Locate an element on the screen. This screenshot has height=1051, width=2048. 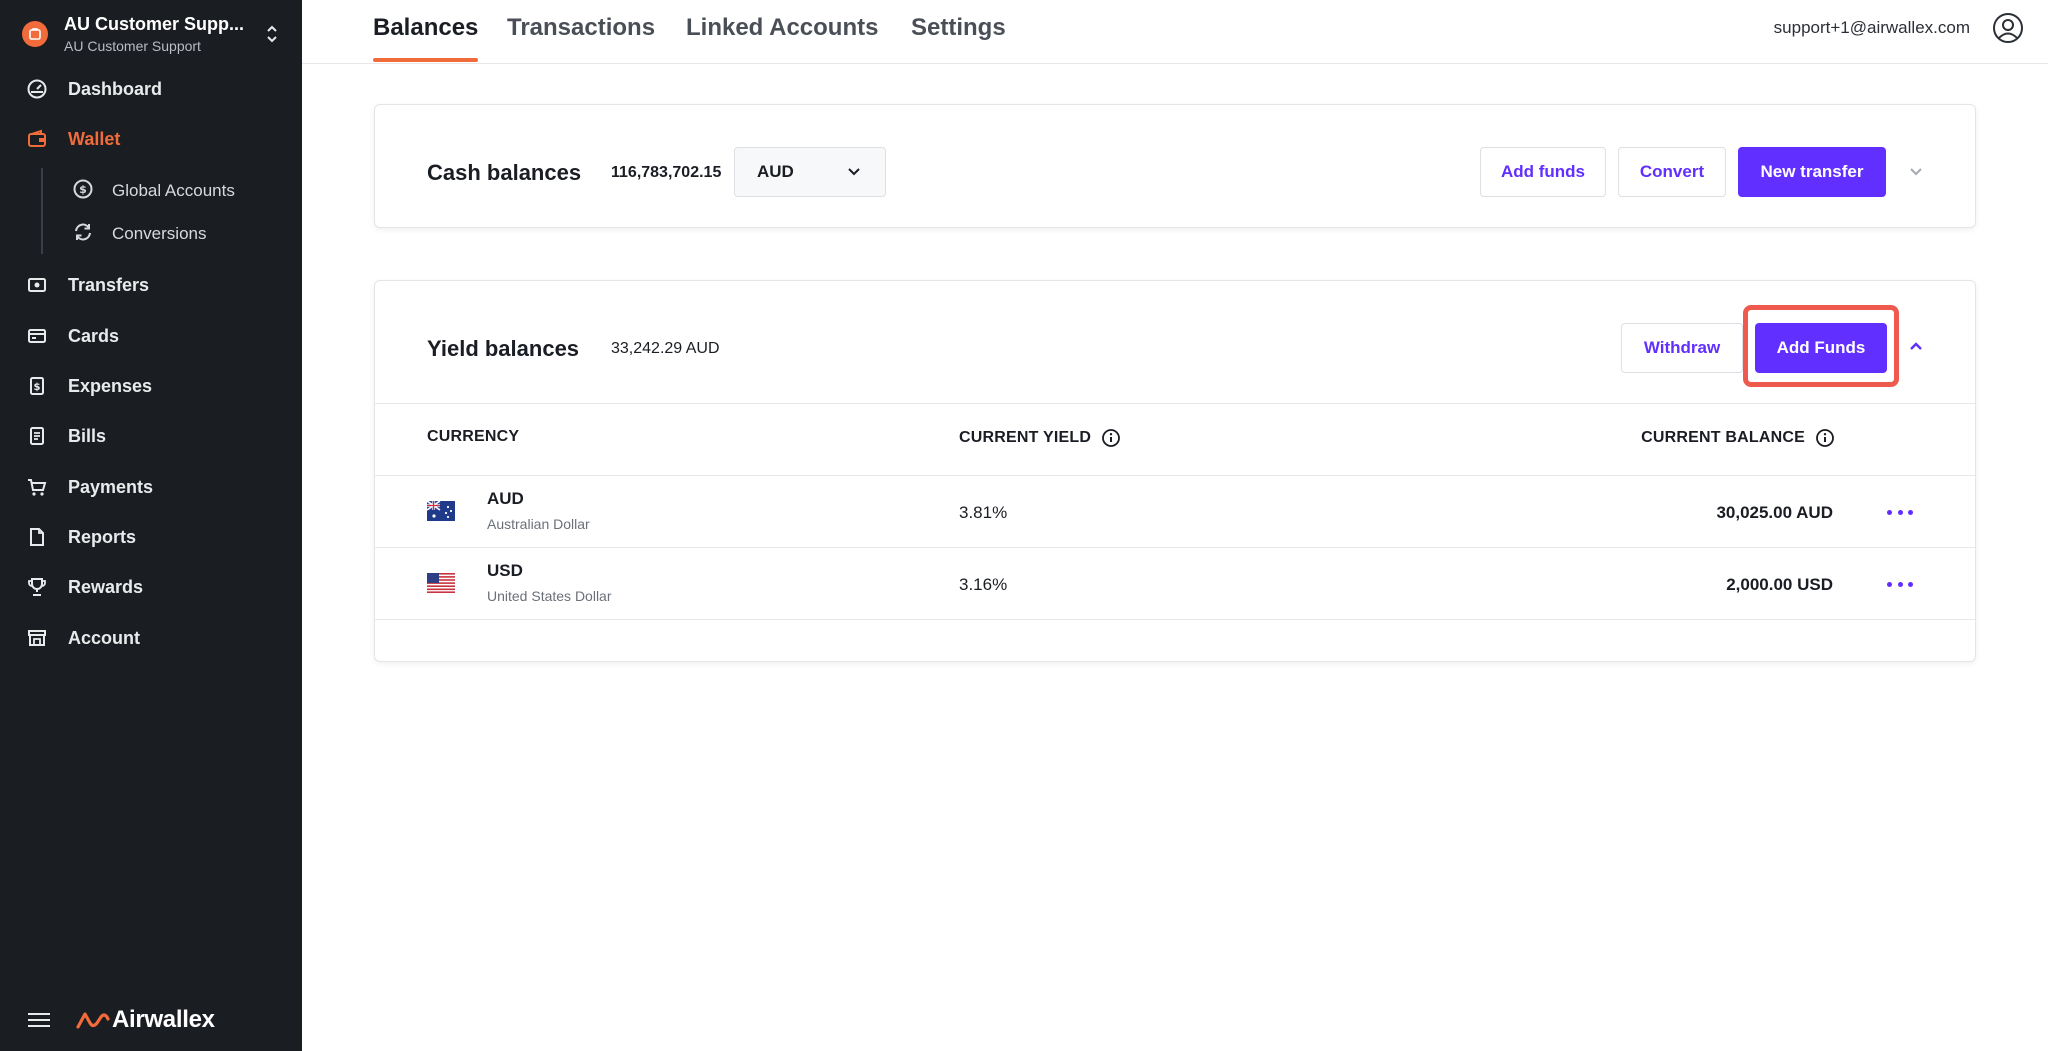
sidebar-item-wallet: Wallet is located at coordinates (154, 139).